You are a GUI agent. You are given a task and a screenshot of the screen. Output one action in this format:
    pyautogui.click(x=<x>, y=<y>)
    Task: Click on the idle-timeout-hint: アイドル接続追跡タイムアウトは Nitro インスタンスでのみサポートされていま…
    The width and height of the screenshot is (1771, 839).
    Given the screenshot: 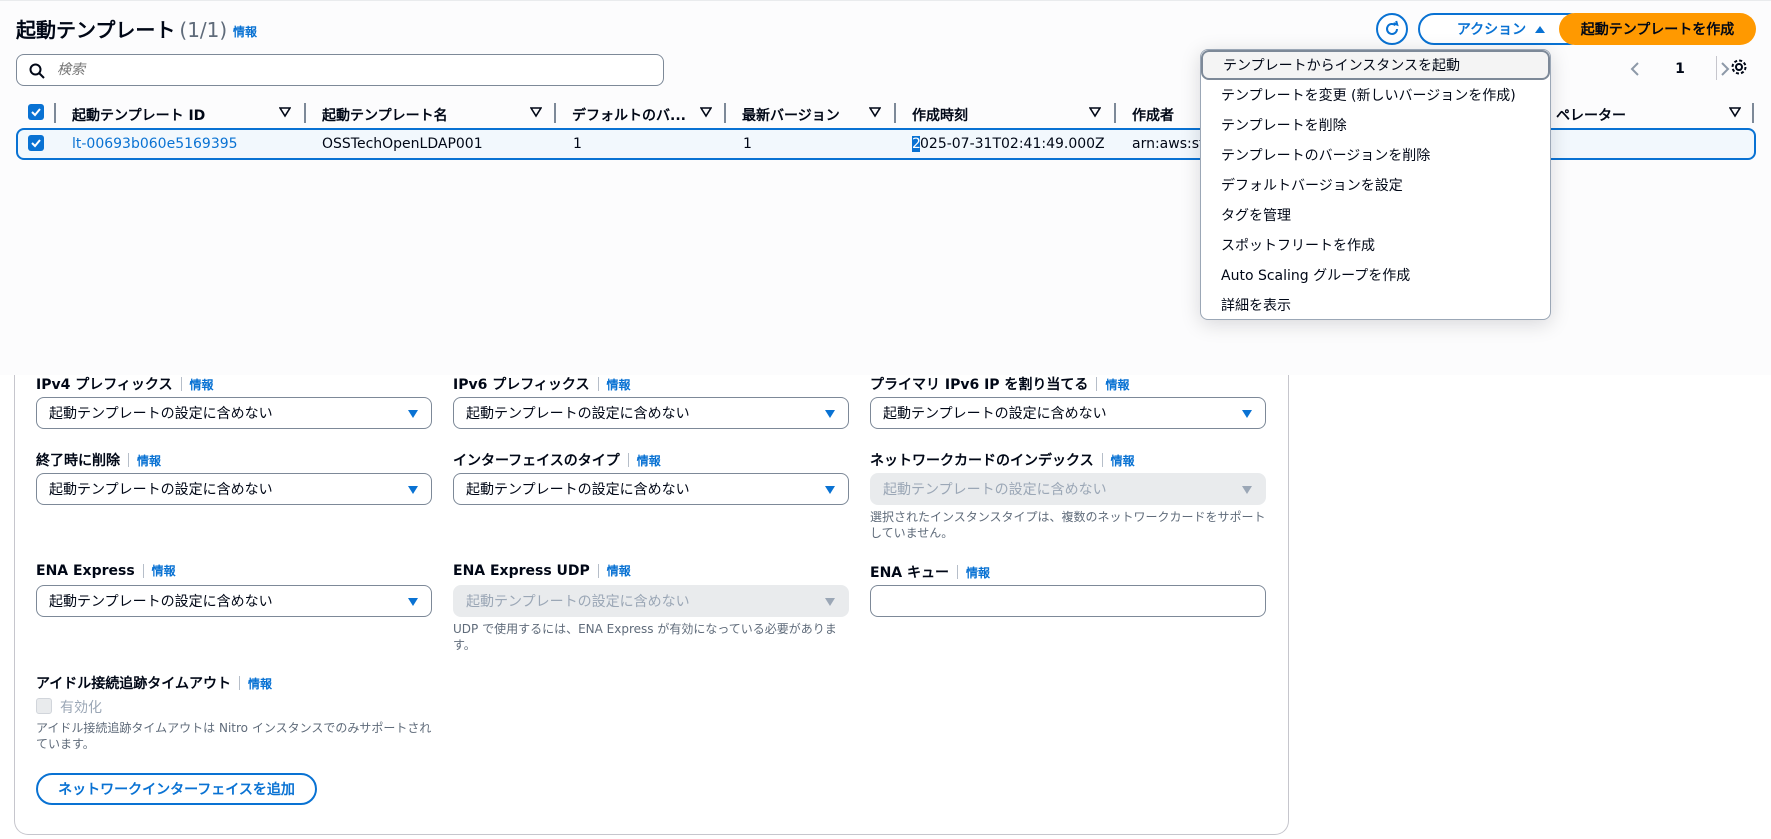 What is the action you would take?
    pyautogui.click(x=234, y=736)
    